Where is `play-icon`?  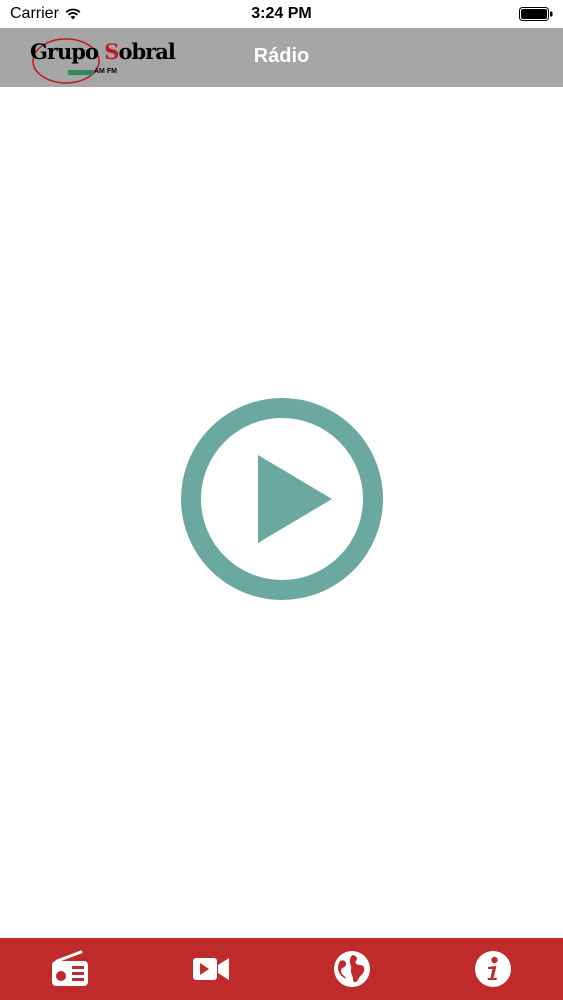 play-icon is located at coordinates (295, 499).